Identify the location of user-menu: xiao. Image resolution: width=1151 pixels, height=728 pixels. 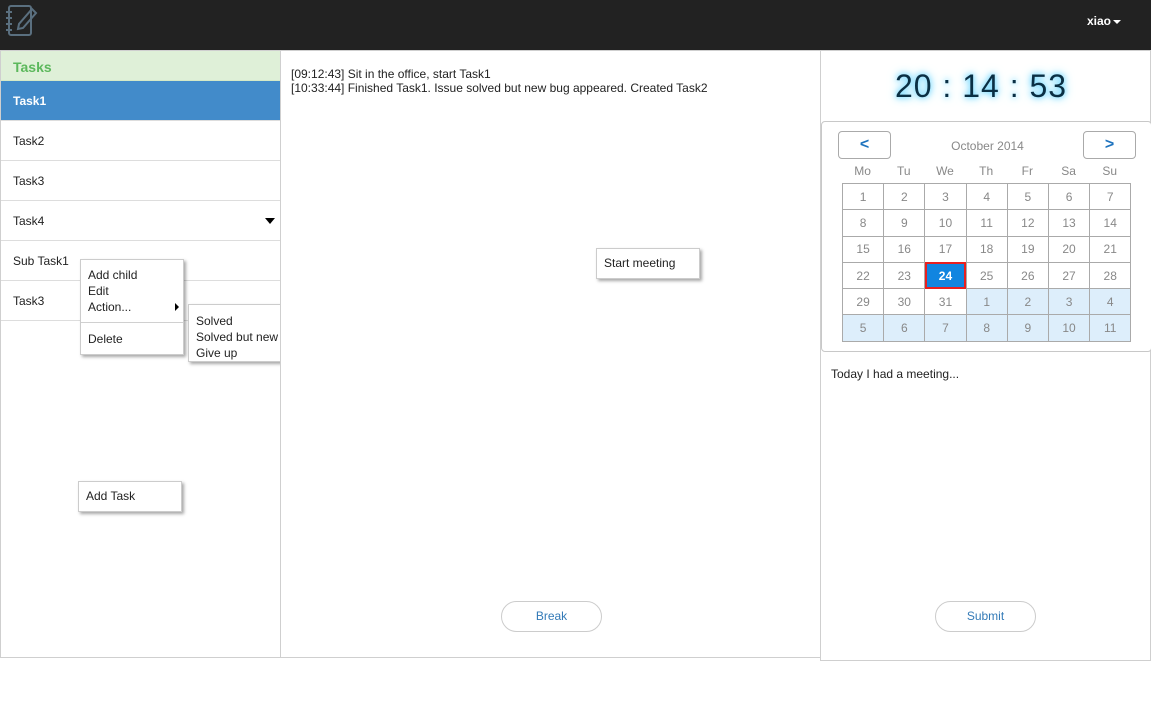
(1104, 21).